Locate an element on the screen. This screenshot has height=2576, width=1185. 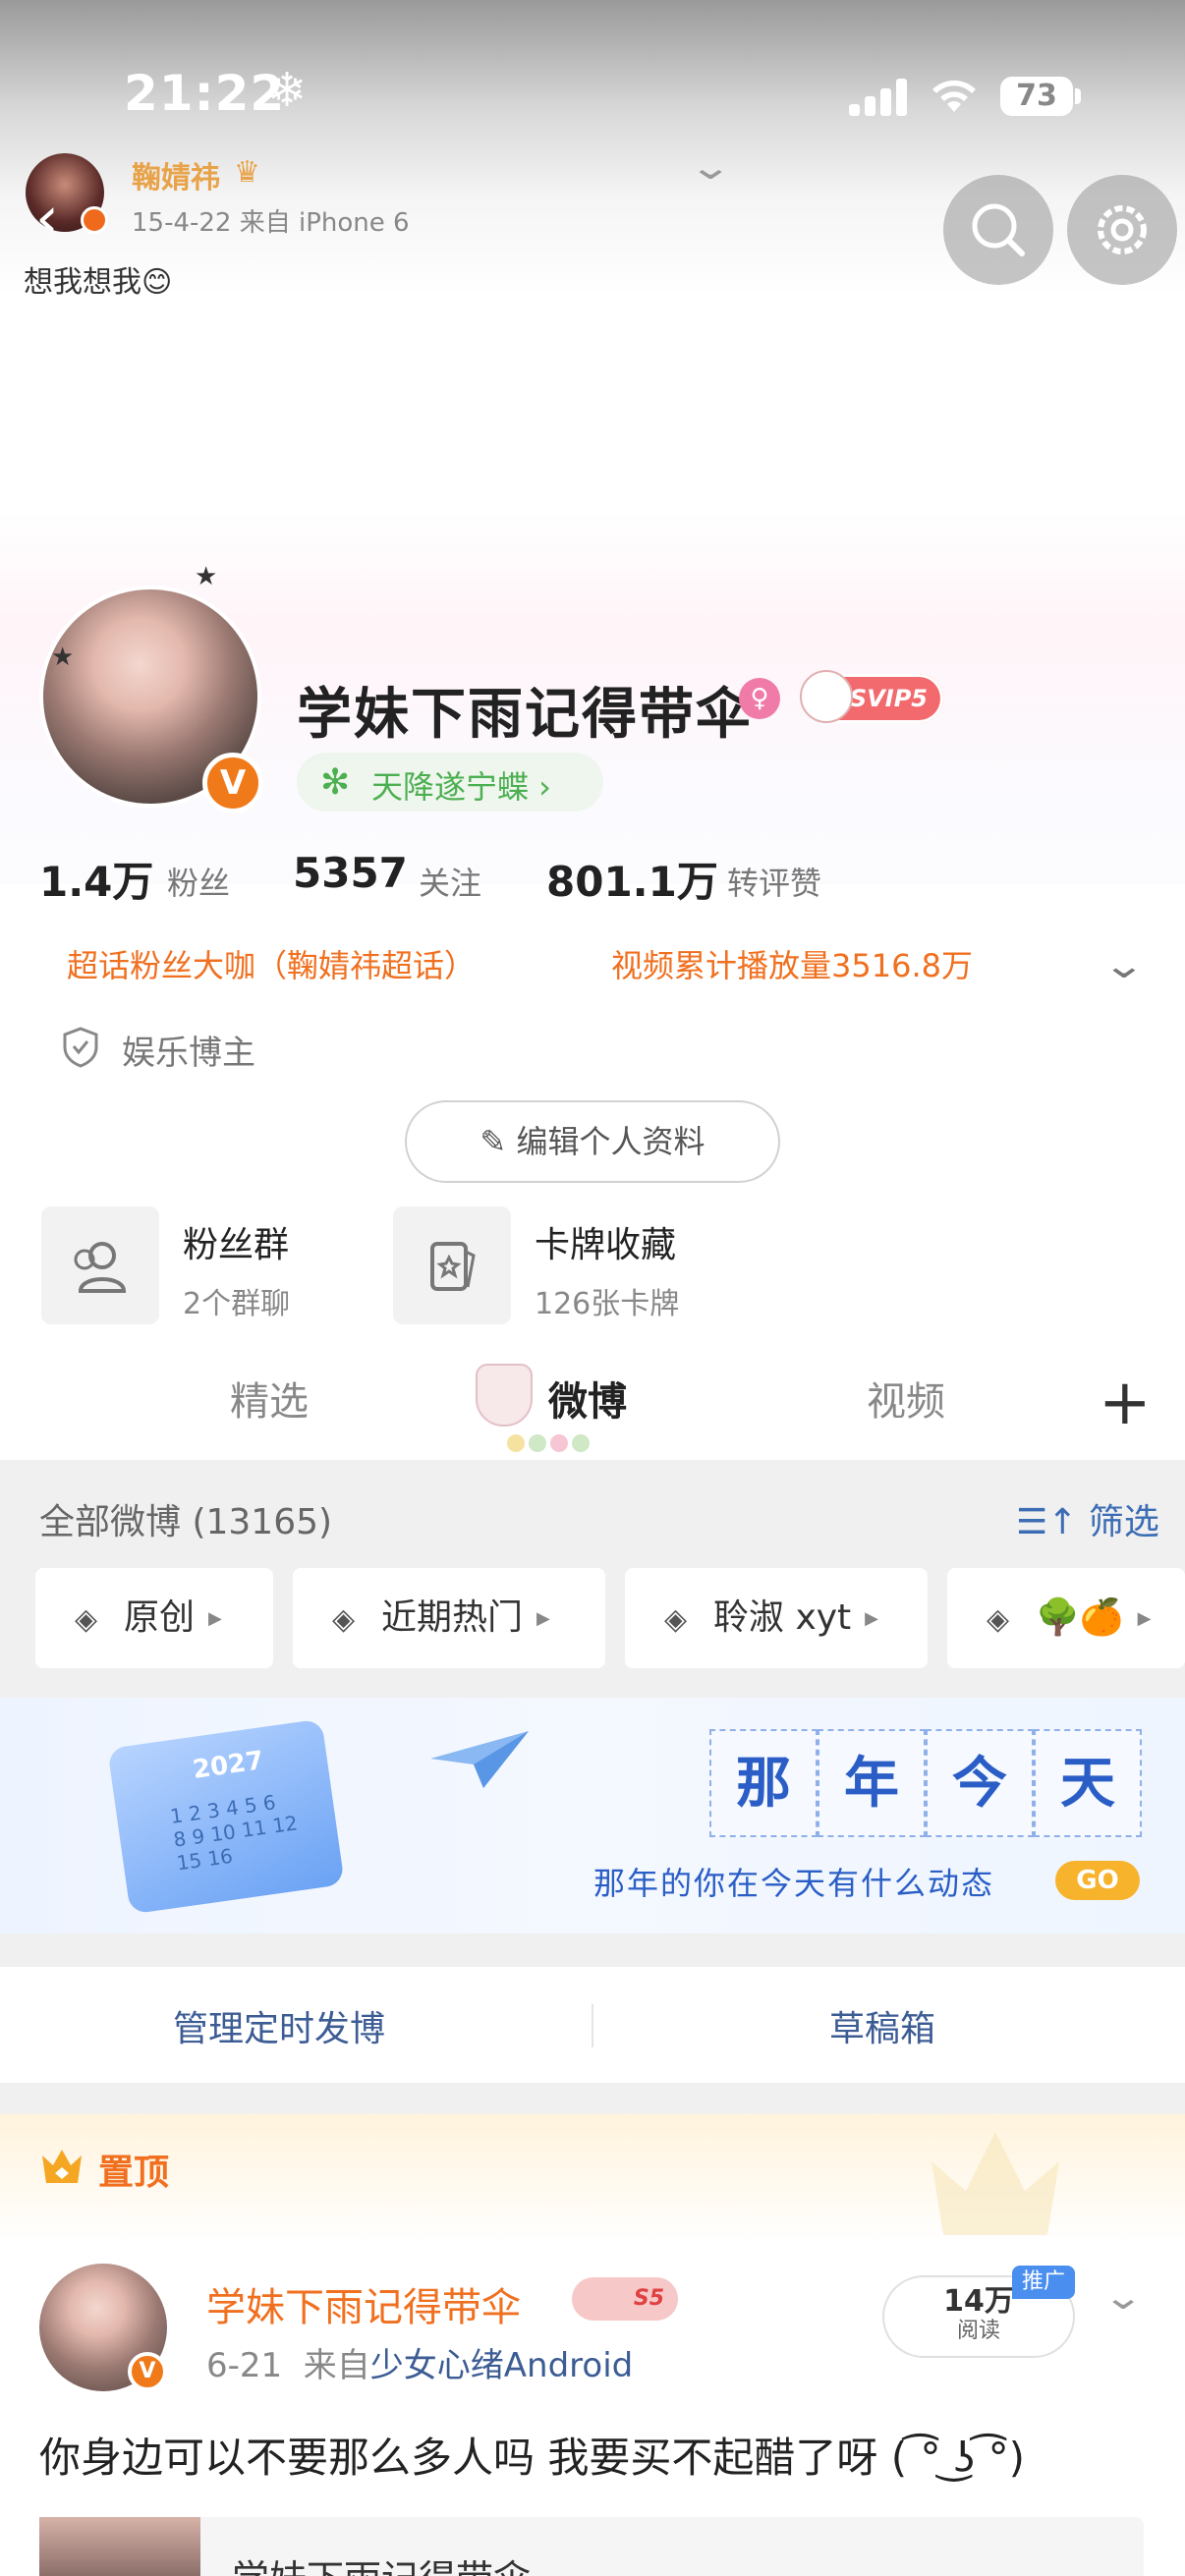
super-fan-pill: 超话粉丝大咖（鞠婧祎超话） is located at coordinates (272, 965).